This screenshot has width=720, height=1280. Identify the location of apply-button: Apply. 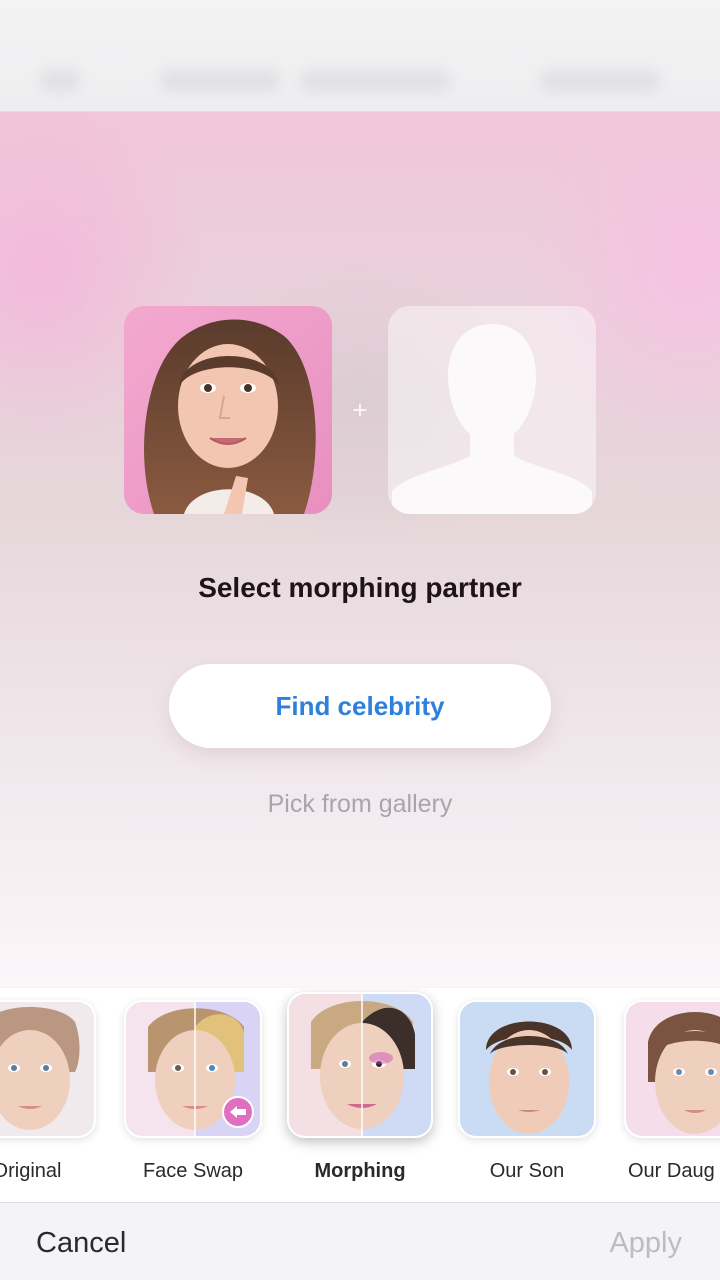
(645, 1243).